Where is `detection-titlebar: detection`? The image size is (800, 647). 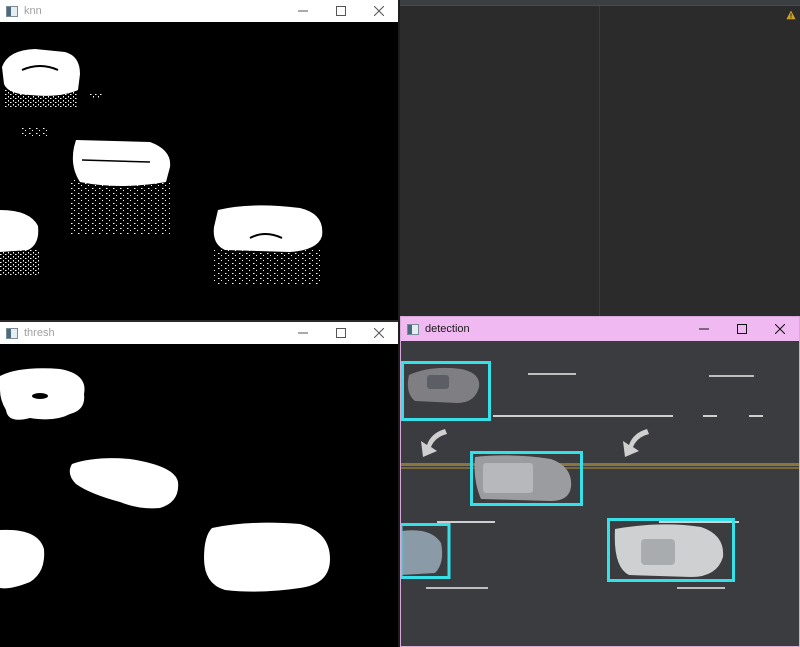 detection-titlebar: detection is located at coordinates (600, 329).